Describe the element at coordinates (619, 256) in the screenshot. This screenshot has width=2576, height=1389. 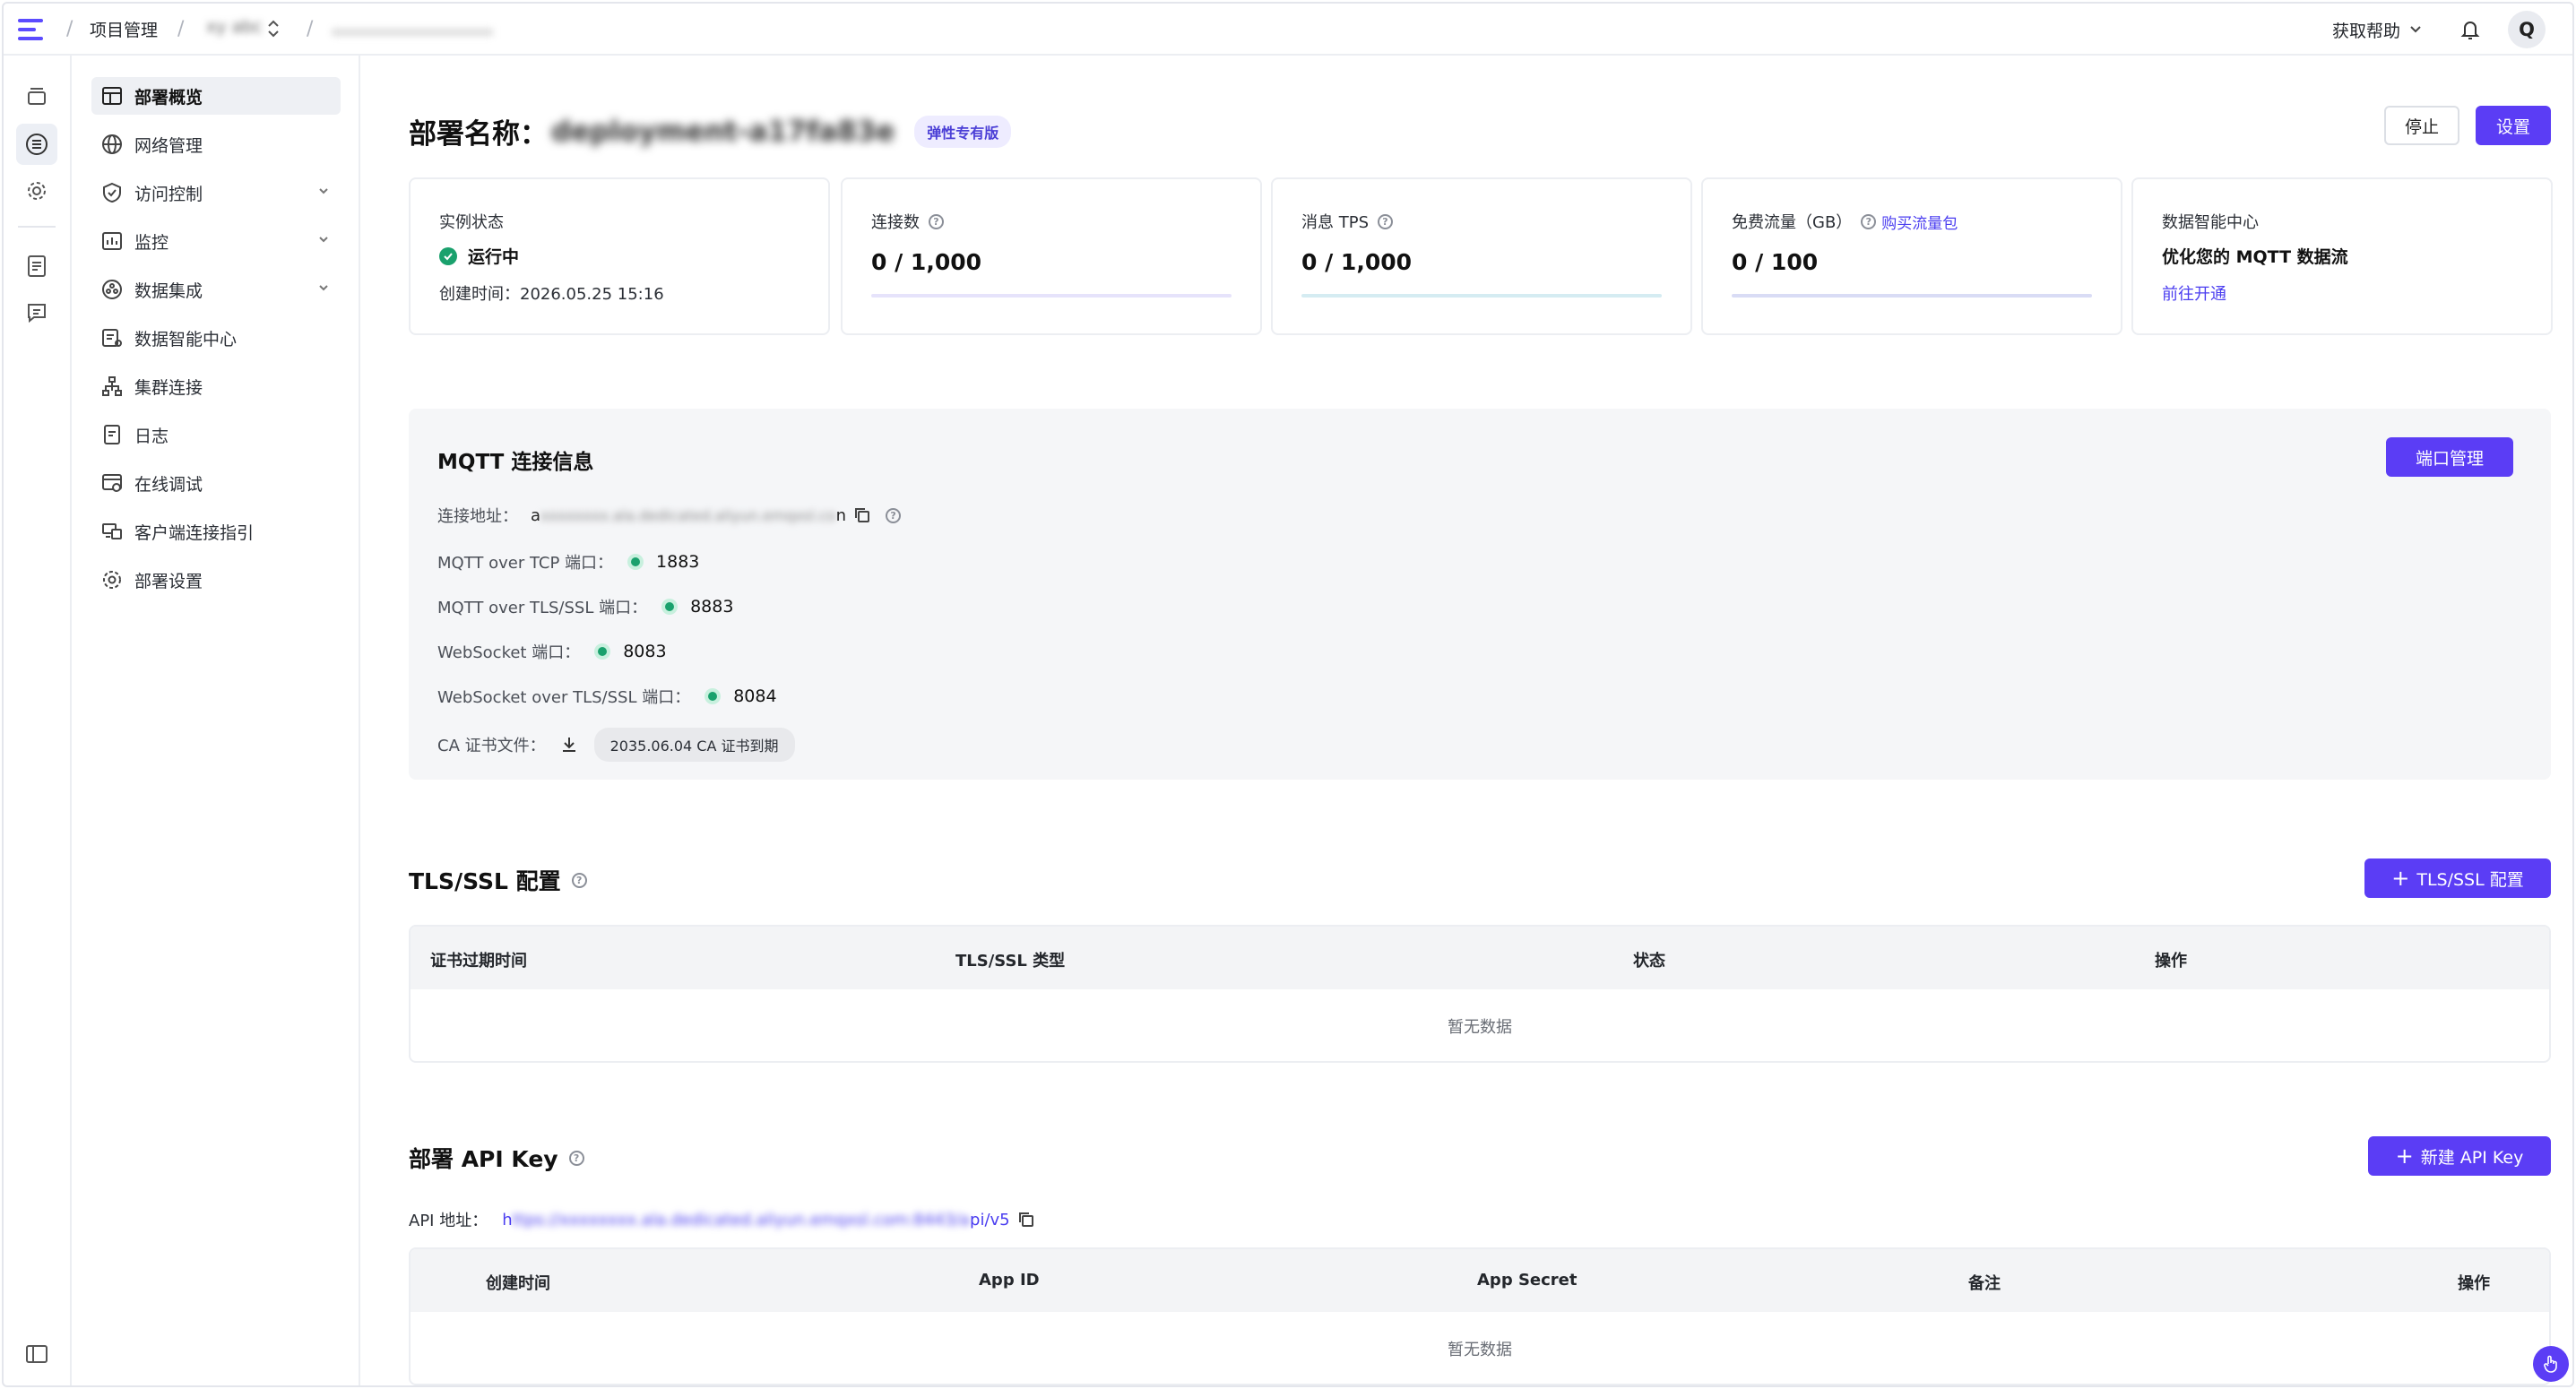
I see `status-card: 实例状态 运行中 创建时间：2026.05.25 15:16` at that location.